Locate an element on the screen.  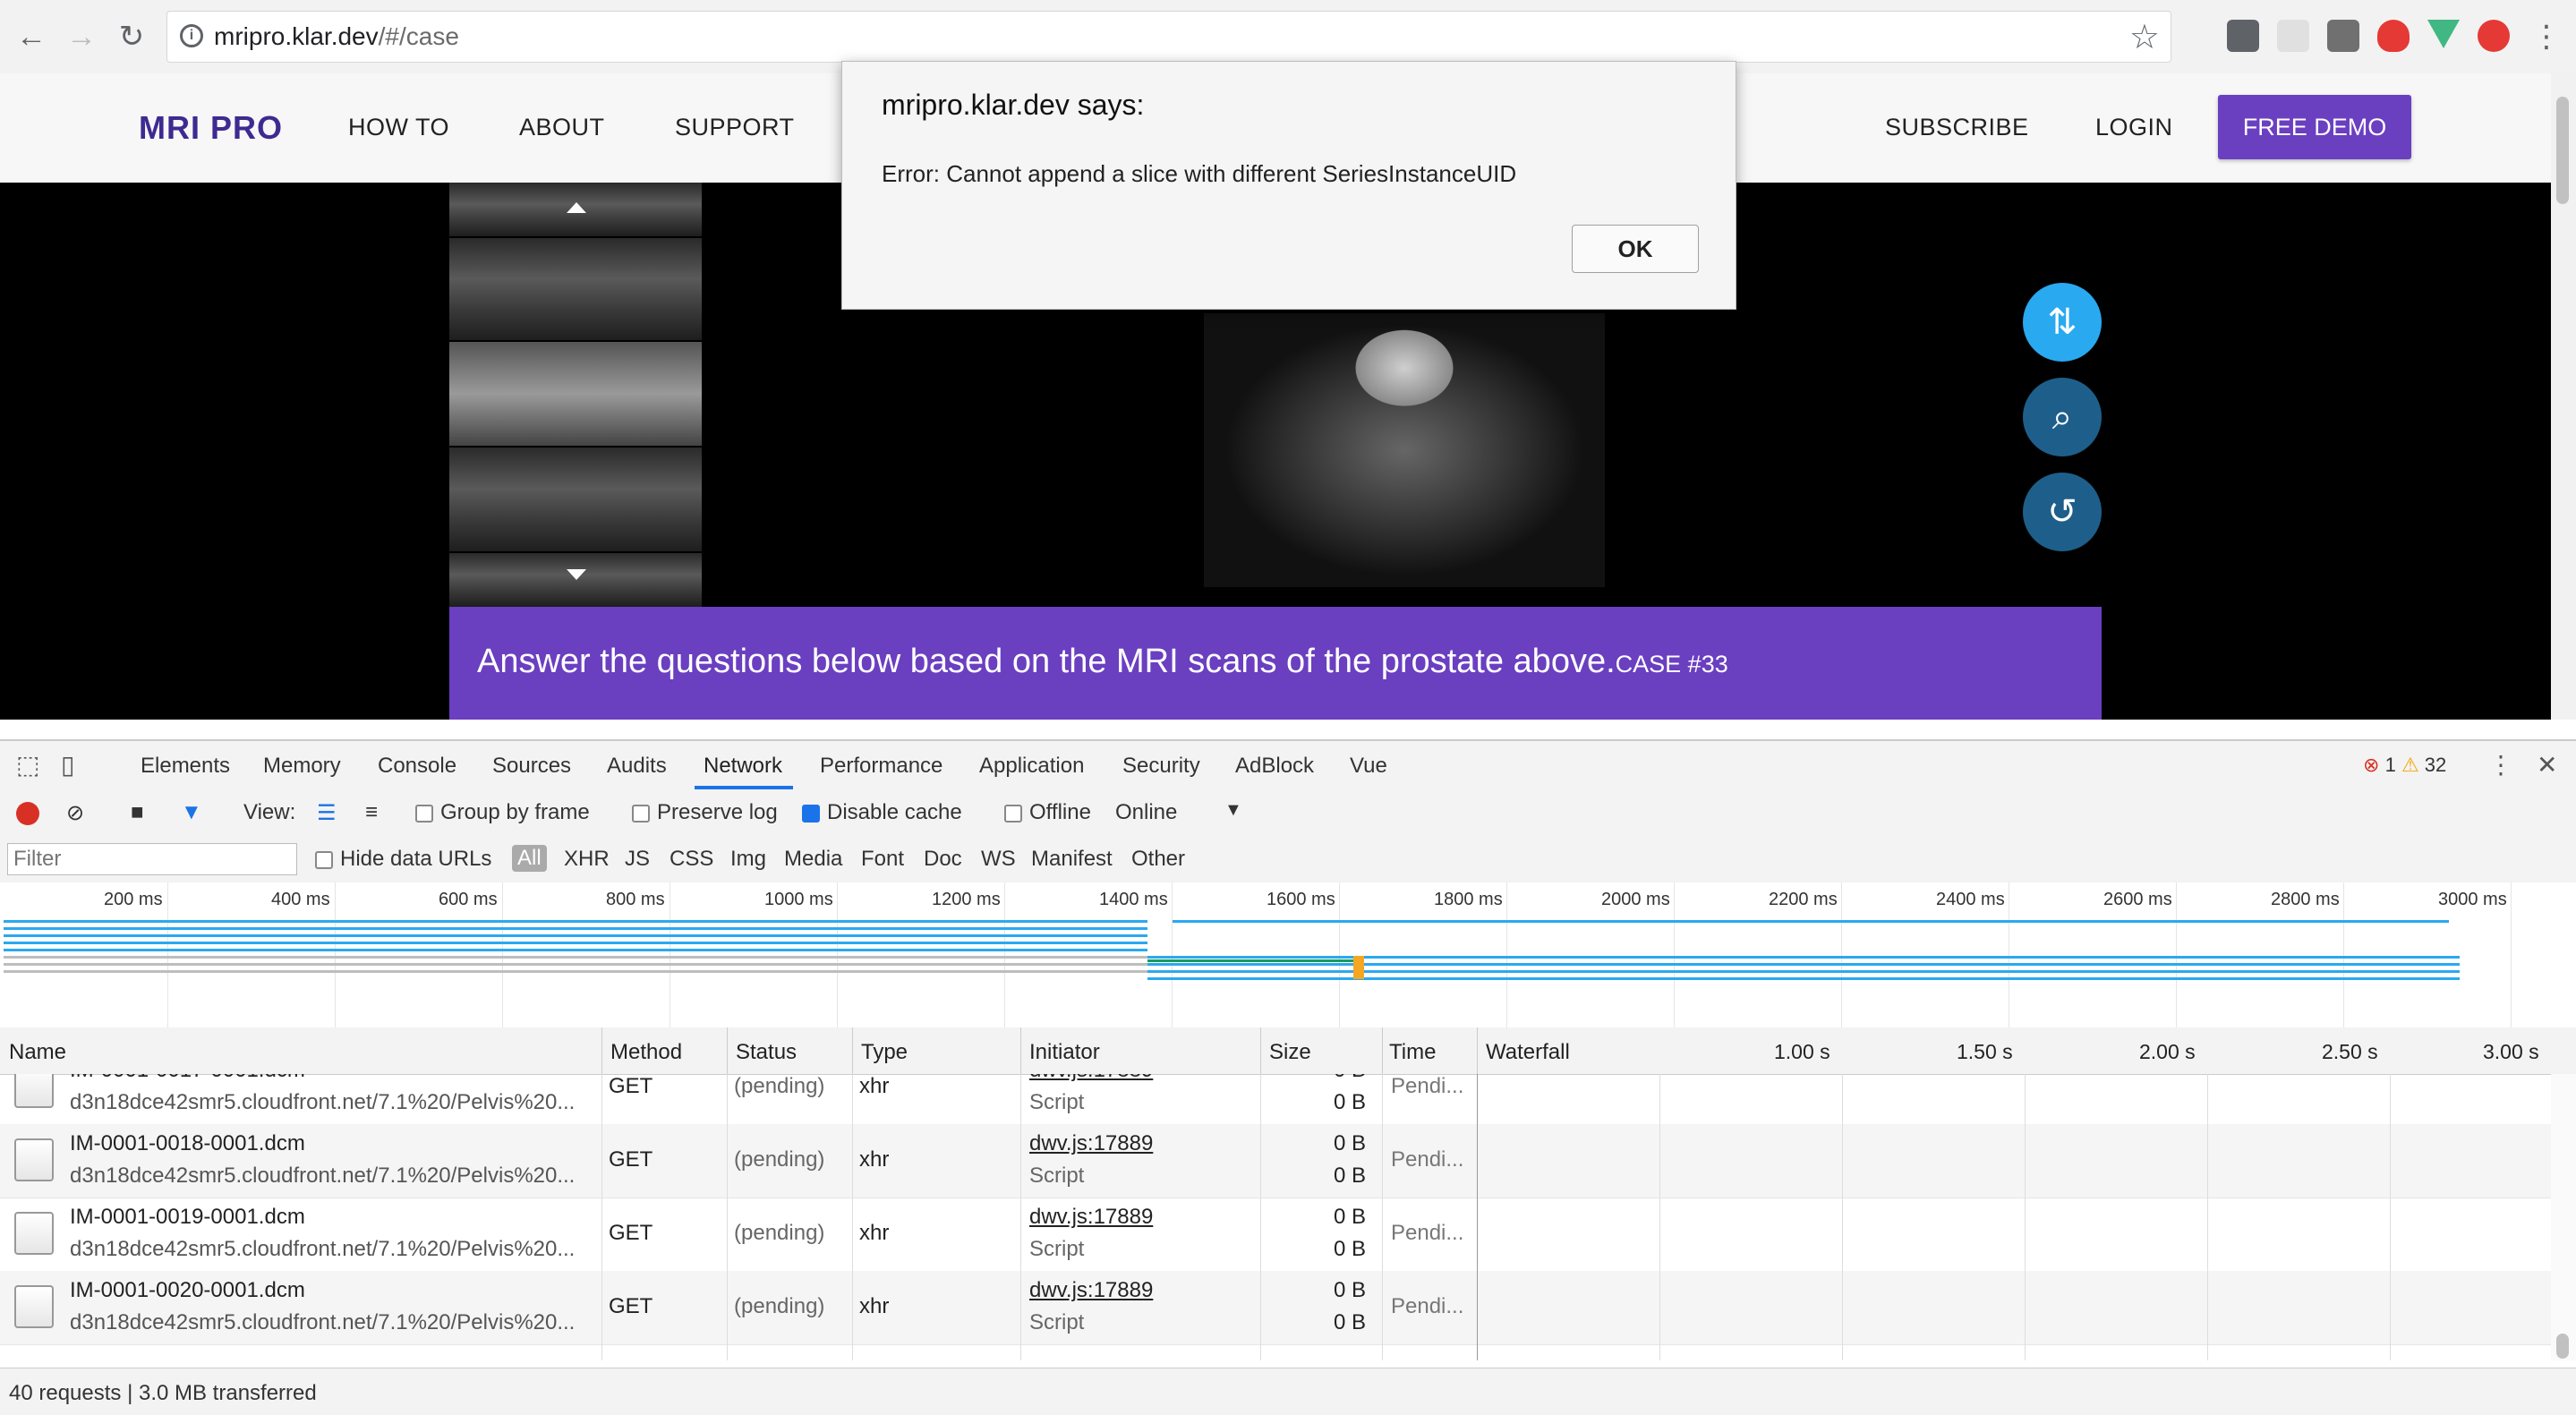
filter-type-media: Media is located at coordinates (813, 859).